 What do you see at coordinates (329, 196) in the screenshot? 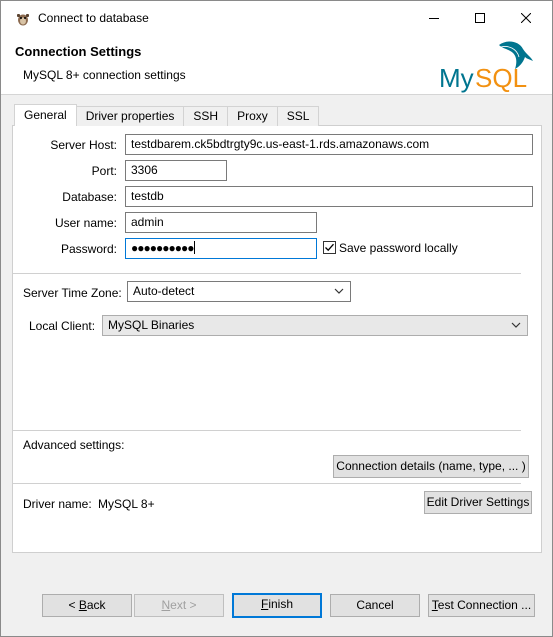
I see `database-input: testdb` at bounding box center [329, 196].